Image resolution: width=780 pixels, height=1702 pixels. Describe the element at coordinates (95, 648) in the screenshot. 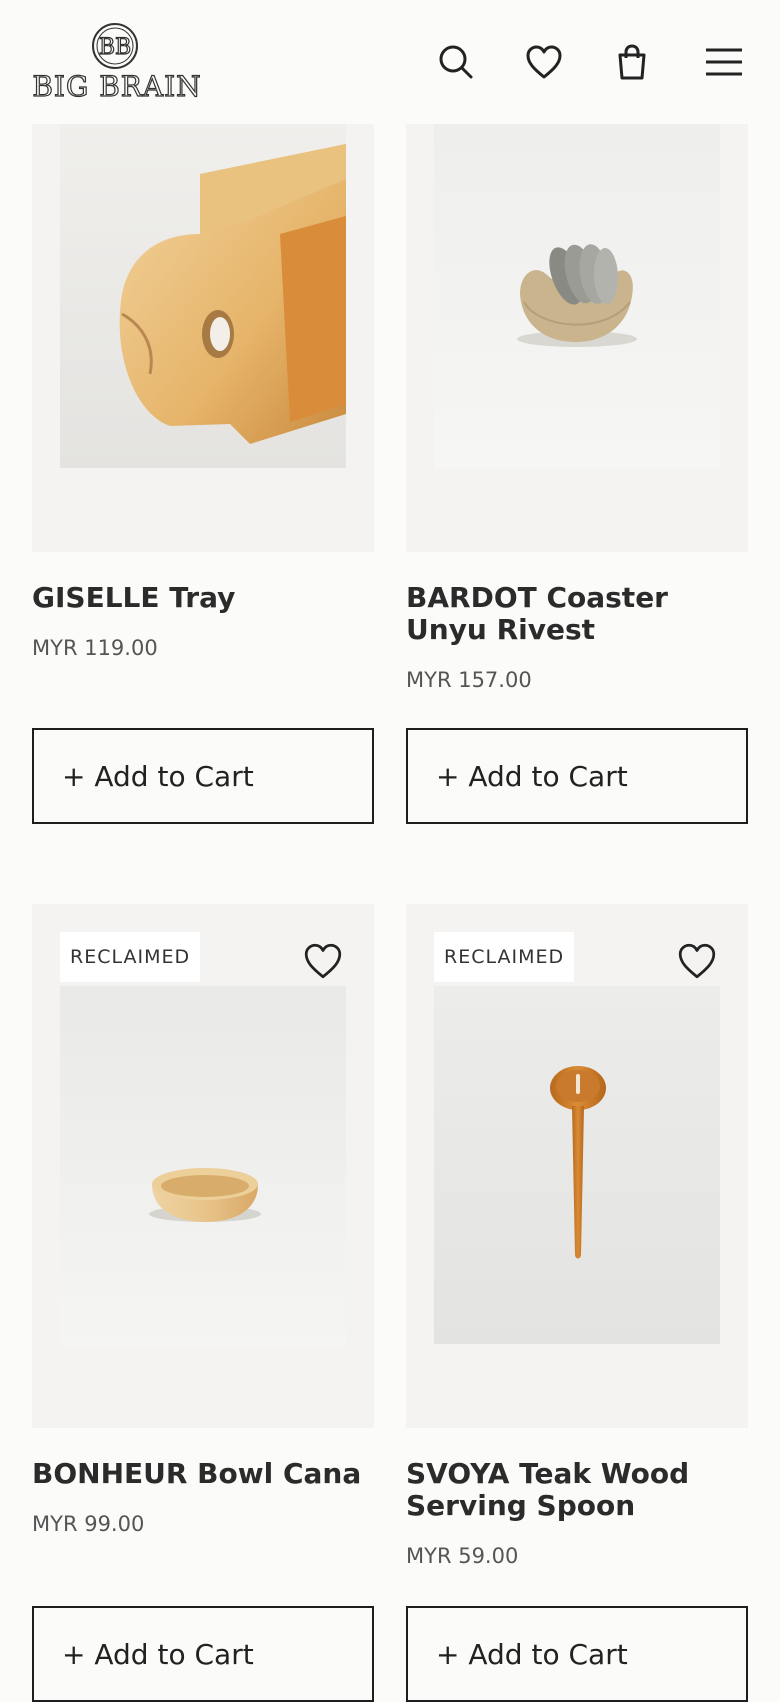

I see `product-price: MYR 119.00` at that location.